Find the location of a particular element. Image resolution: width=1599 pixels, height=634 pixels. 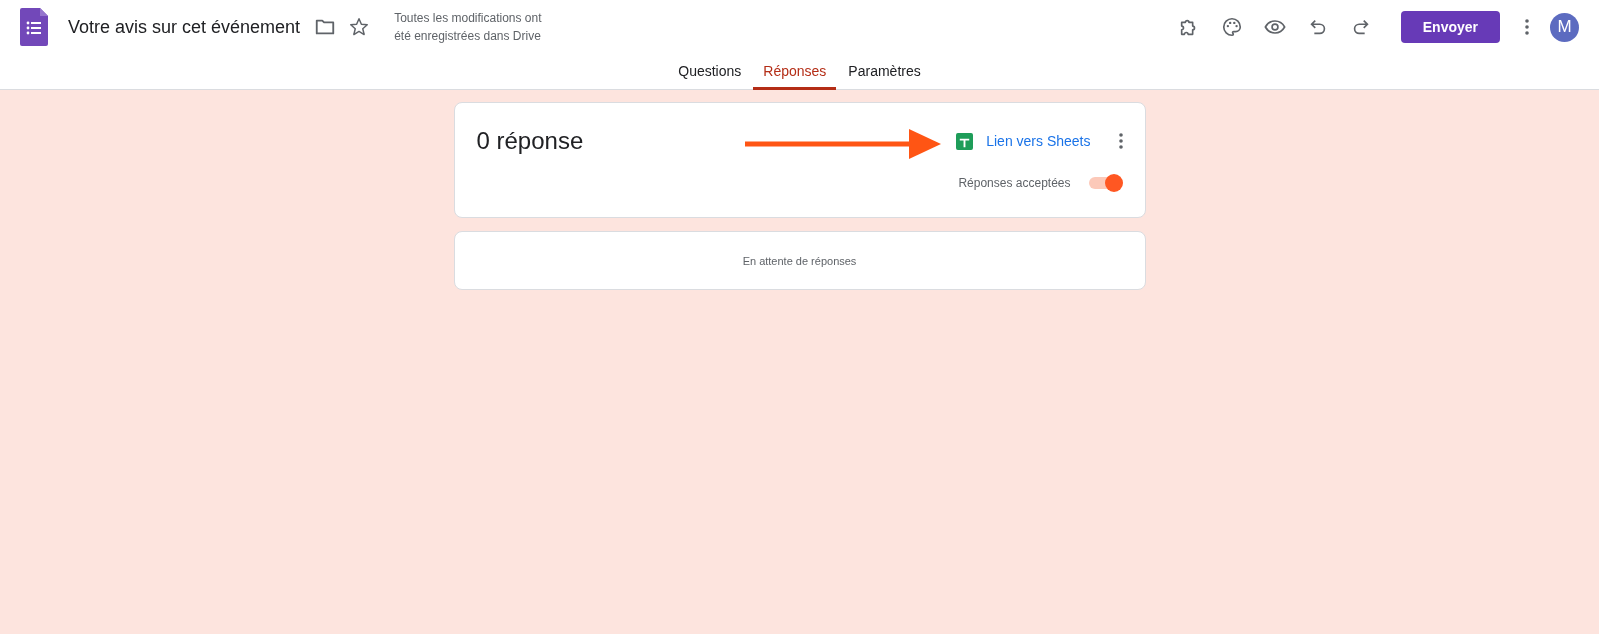

star-icon is located at coordinates (359, 27).